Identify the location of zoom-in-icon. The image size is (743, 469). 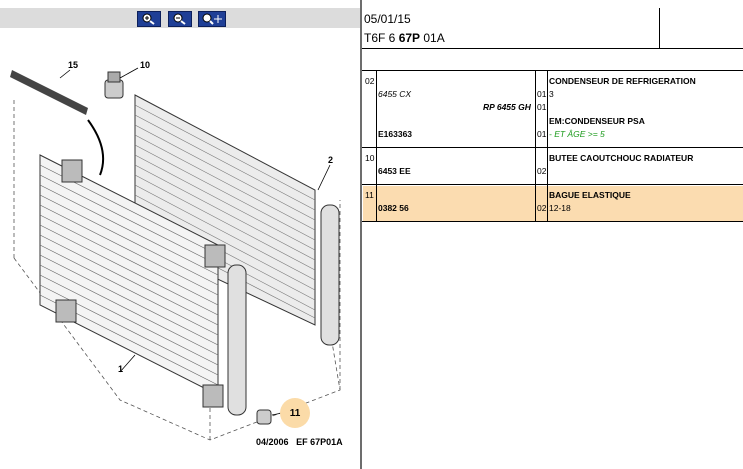
(149, 19).